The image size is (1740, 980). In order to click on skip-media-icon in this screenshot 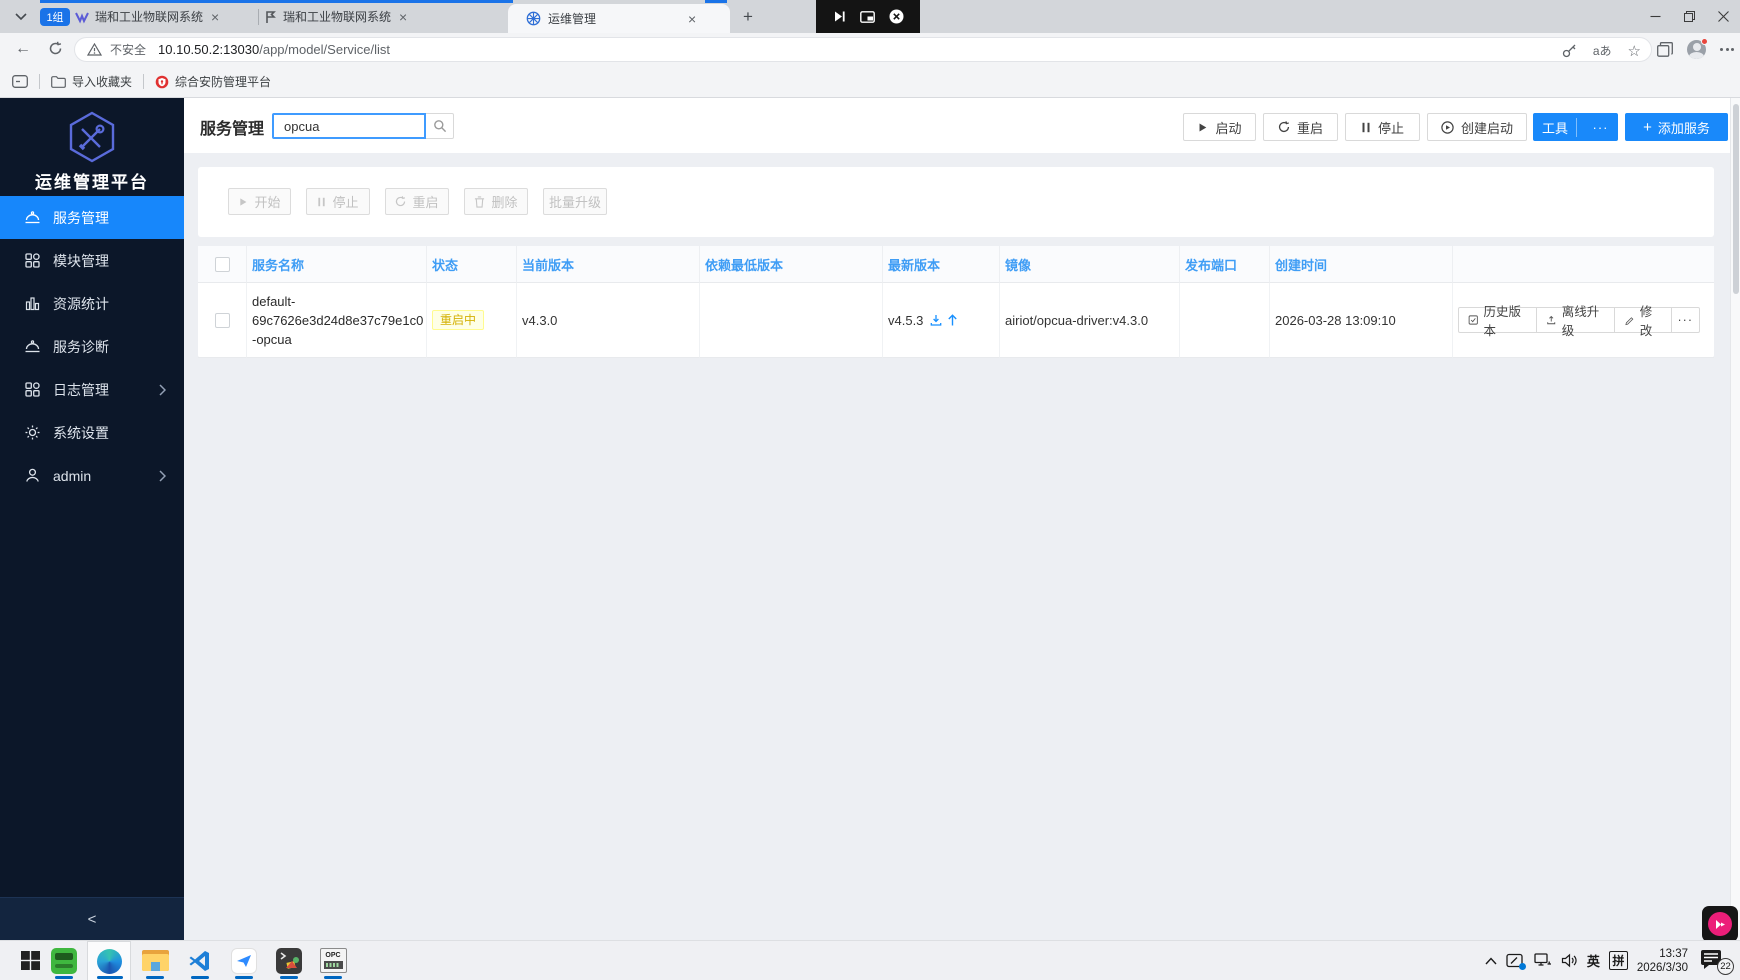, I will do `click(839, 16)`.